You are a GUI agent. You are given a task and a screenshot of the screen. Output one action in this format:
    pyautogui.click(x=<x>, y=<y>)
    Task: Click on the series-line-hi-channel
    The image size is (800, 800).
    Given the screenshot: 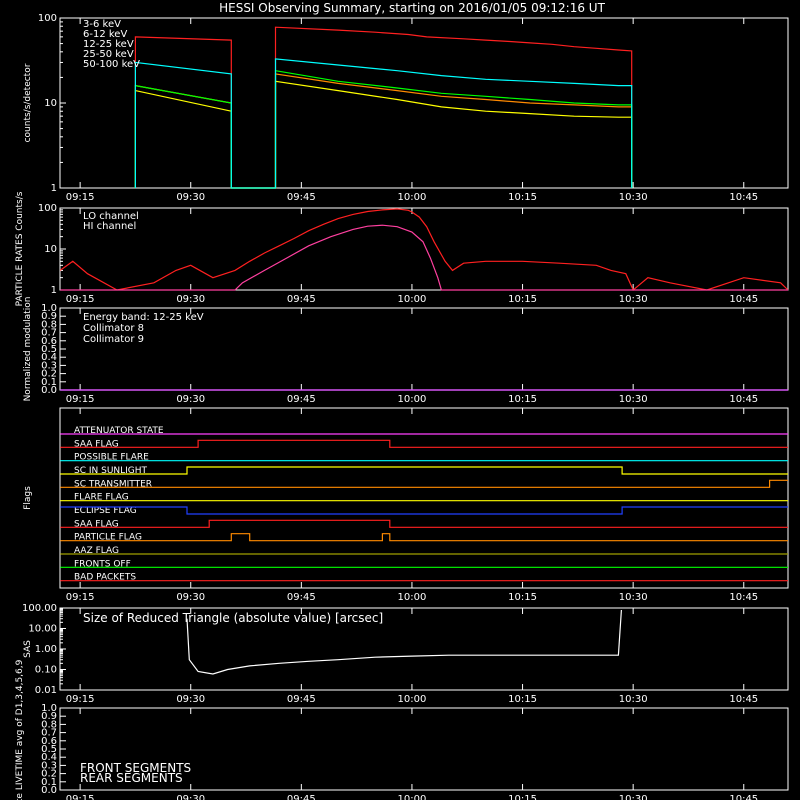 What is the action you would take?
    pyautogui.click(x=424, y=257)
    